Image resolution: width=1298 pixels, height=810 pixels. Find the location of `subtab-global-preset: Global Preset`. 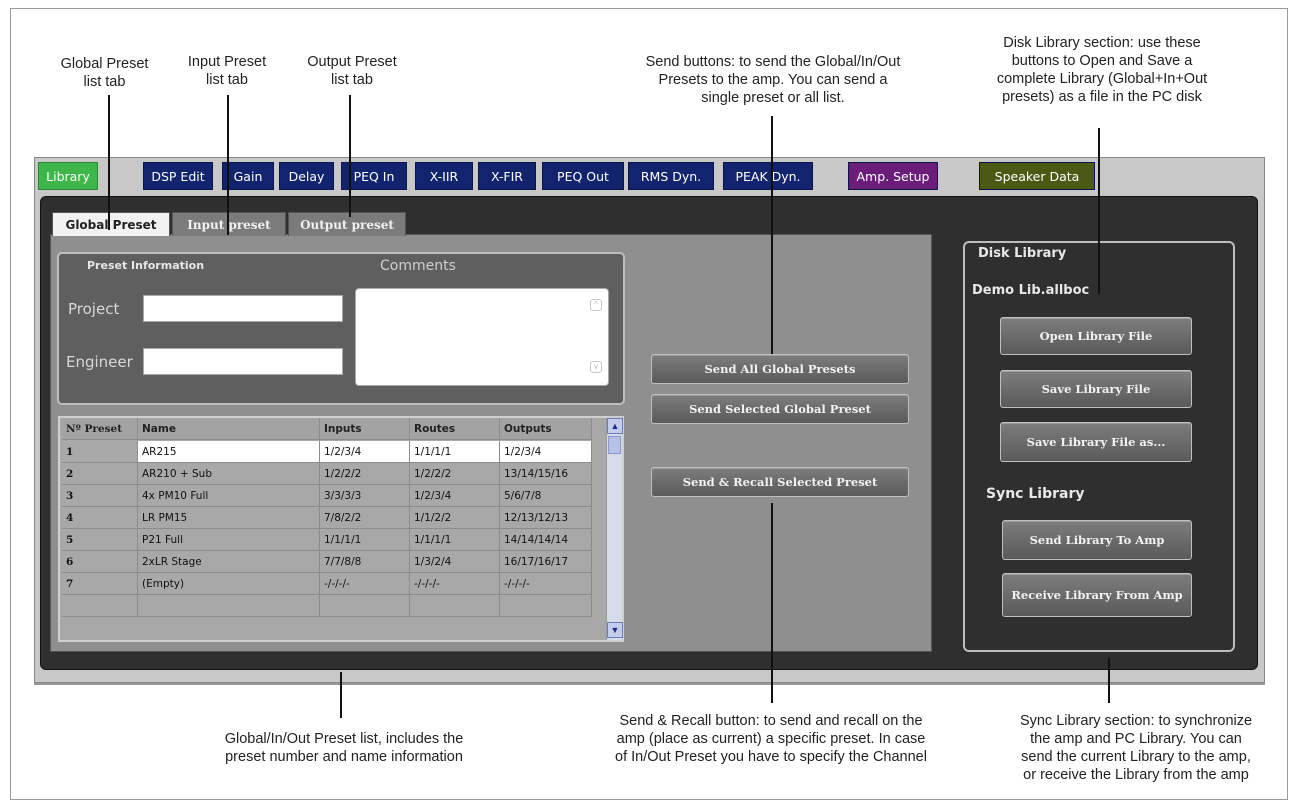

subtab-global-preset: Global Preset is located at coordinates (111, 224).